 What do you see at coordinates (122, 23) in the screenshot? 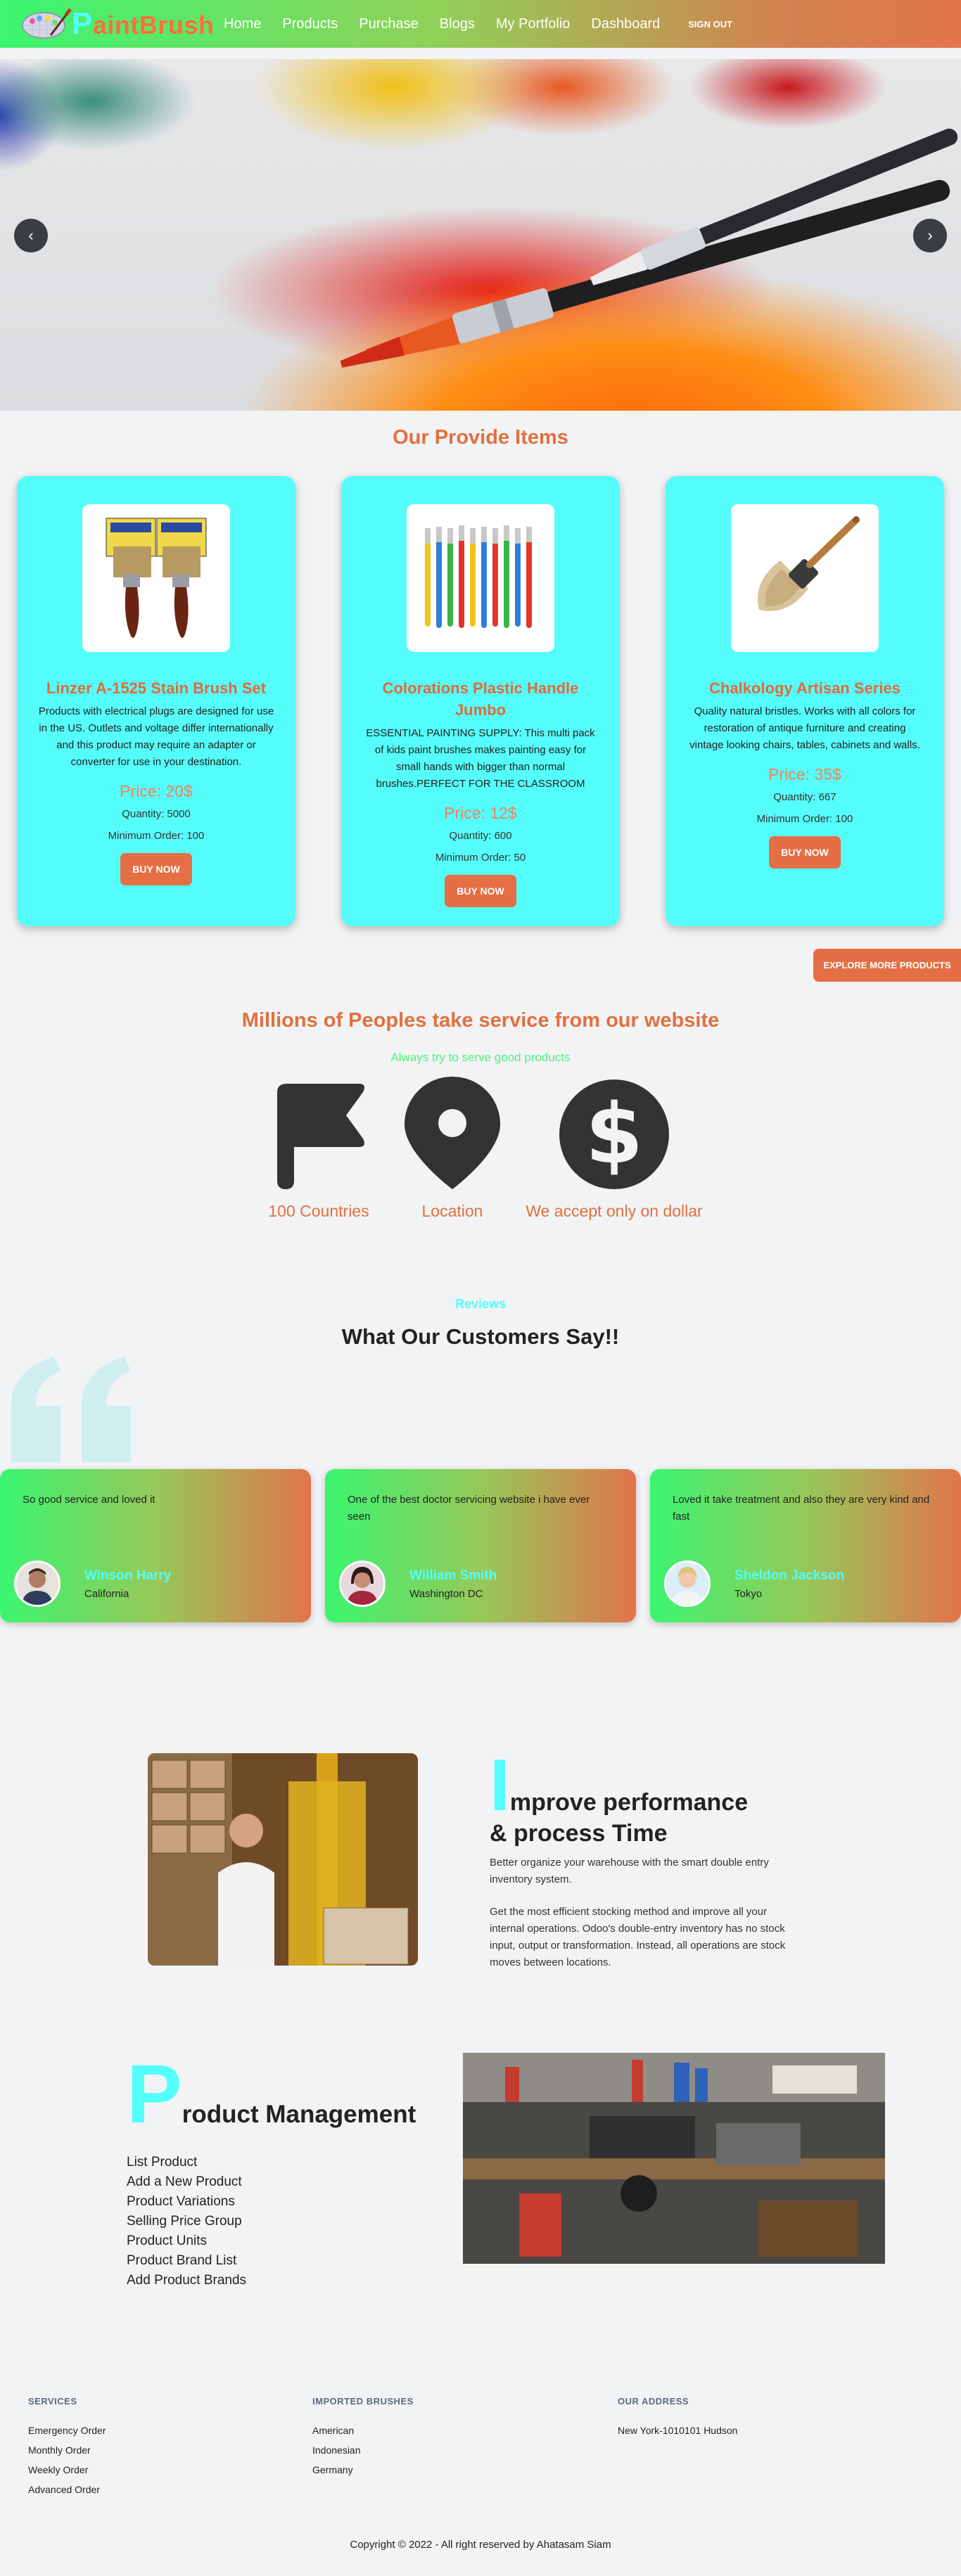
I see `logo: PaintBrush` at bounding box center [122, 23].